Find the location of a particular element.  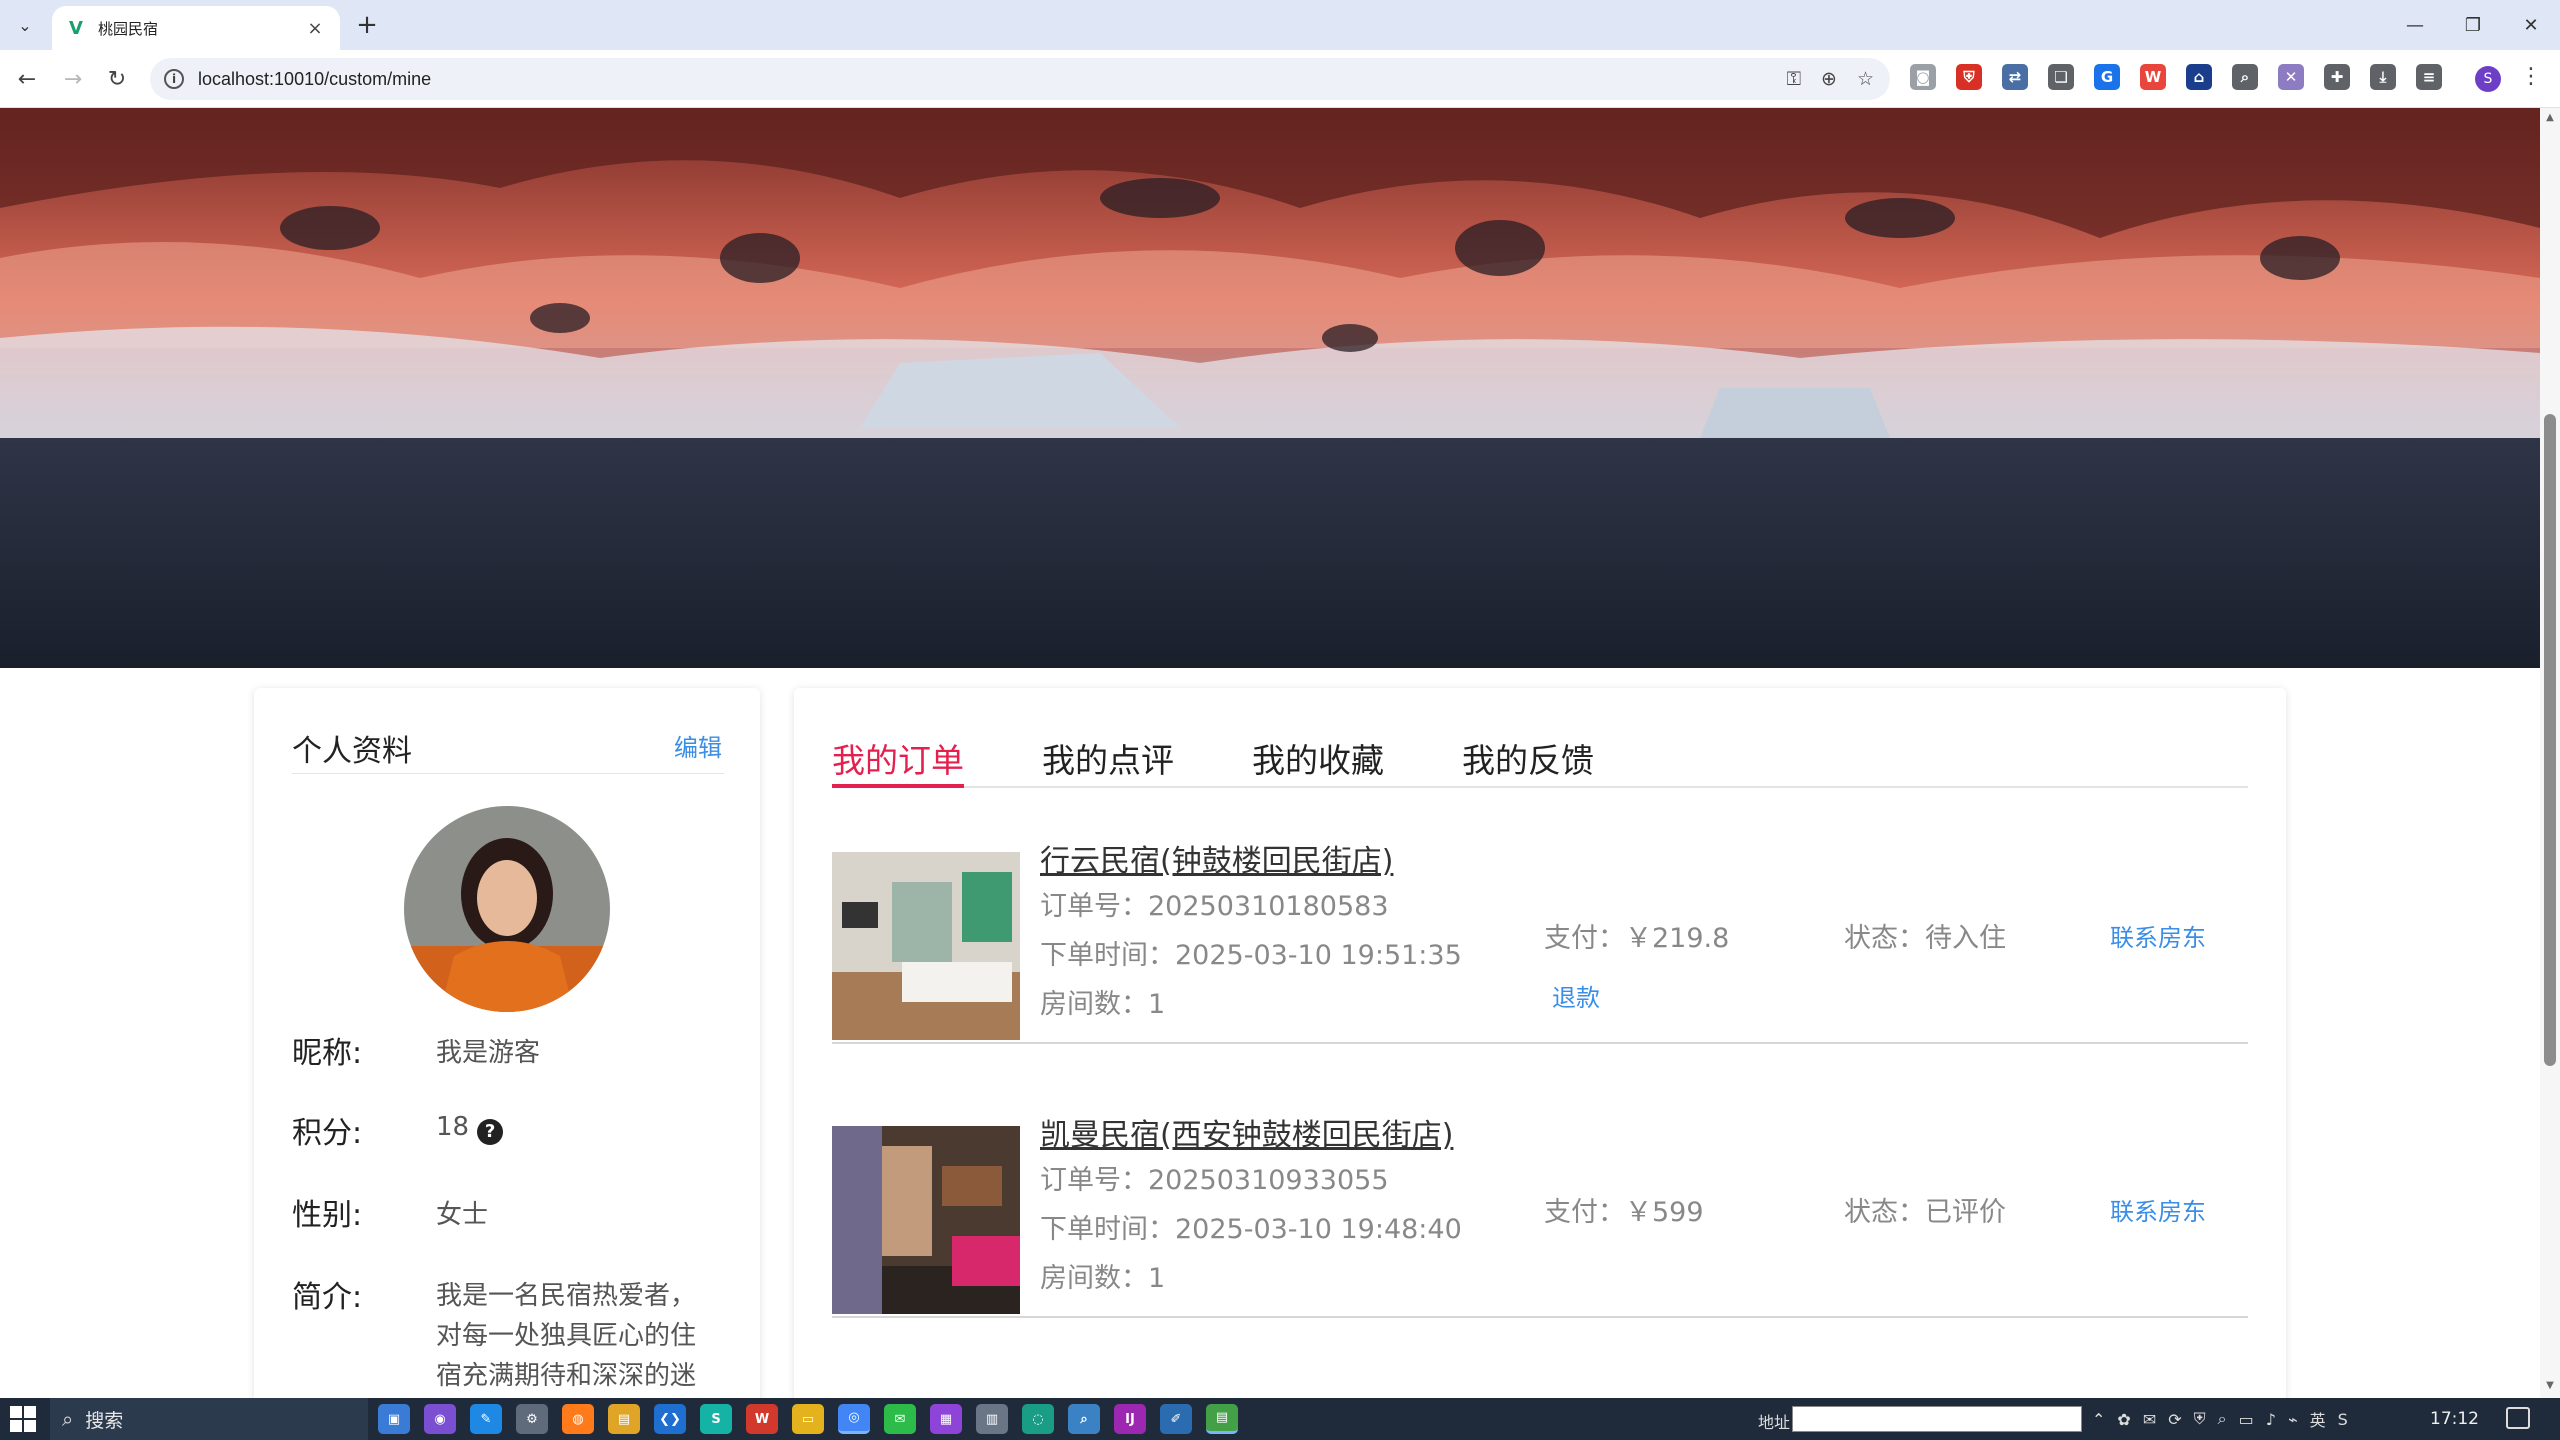

mine-tabs: 我的订单 我的点评 我的收藏 我的反馈 is located at coordinates (1540, 761).